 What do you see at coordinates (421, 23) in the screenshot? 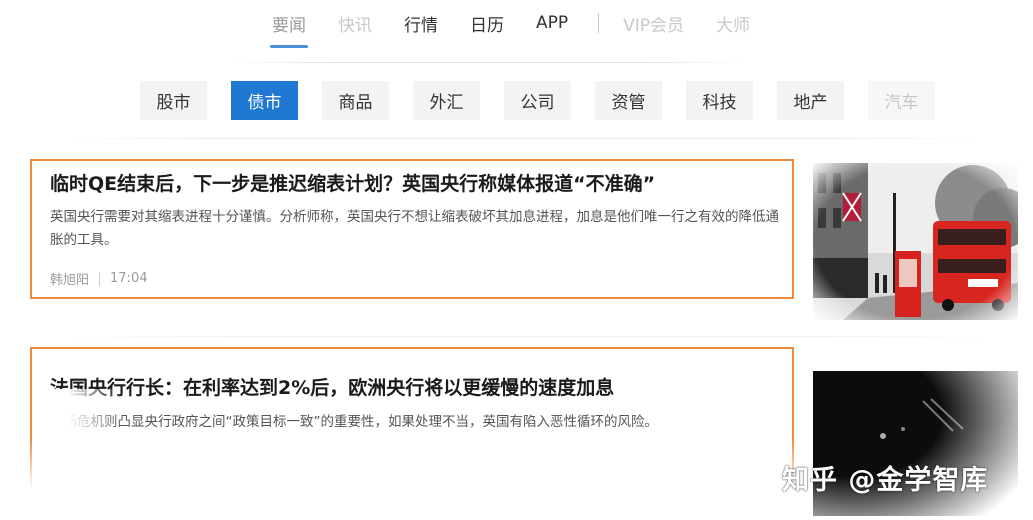
I see `nav-item-market: 行情` at bounding box center [421, 23].